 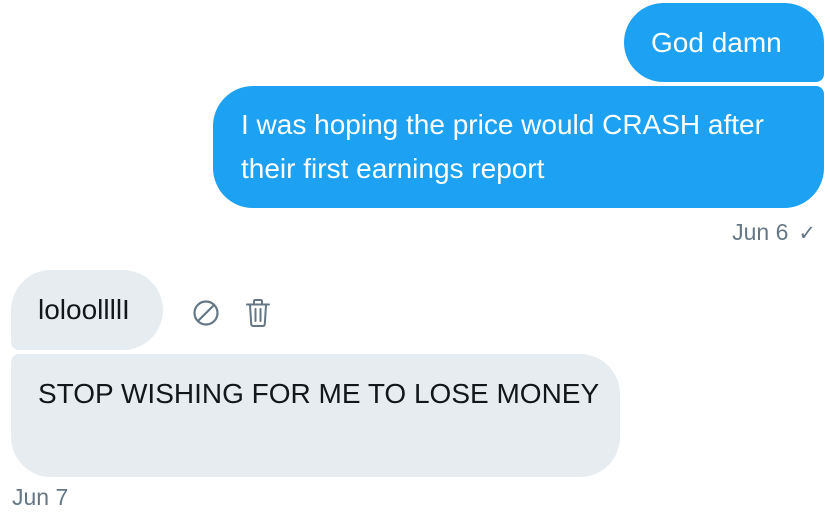 I want to click on message-actions, so click(x=232, y=313).